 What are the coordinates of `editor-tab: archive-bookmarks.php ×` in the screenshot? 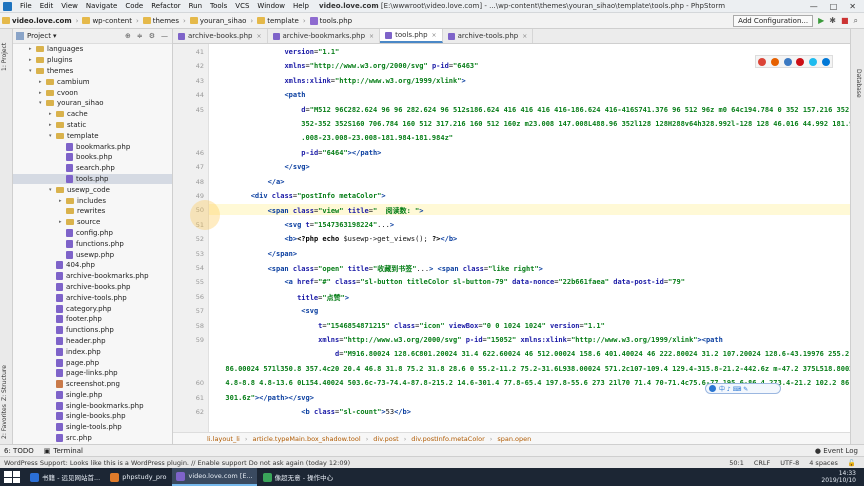 It's located at (324, 36).